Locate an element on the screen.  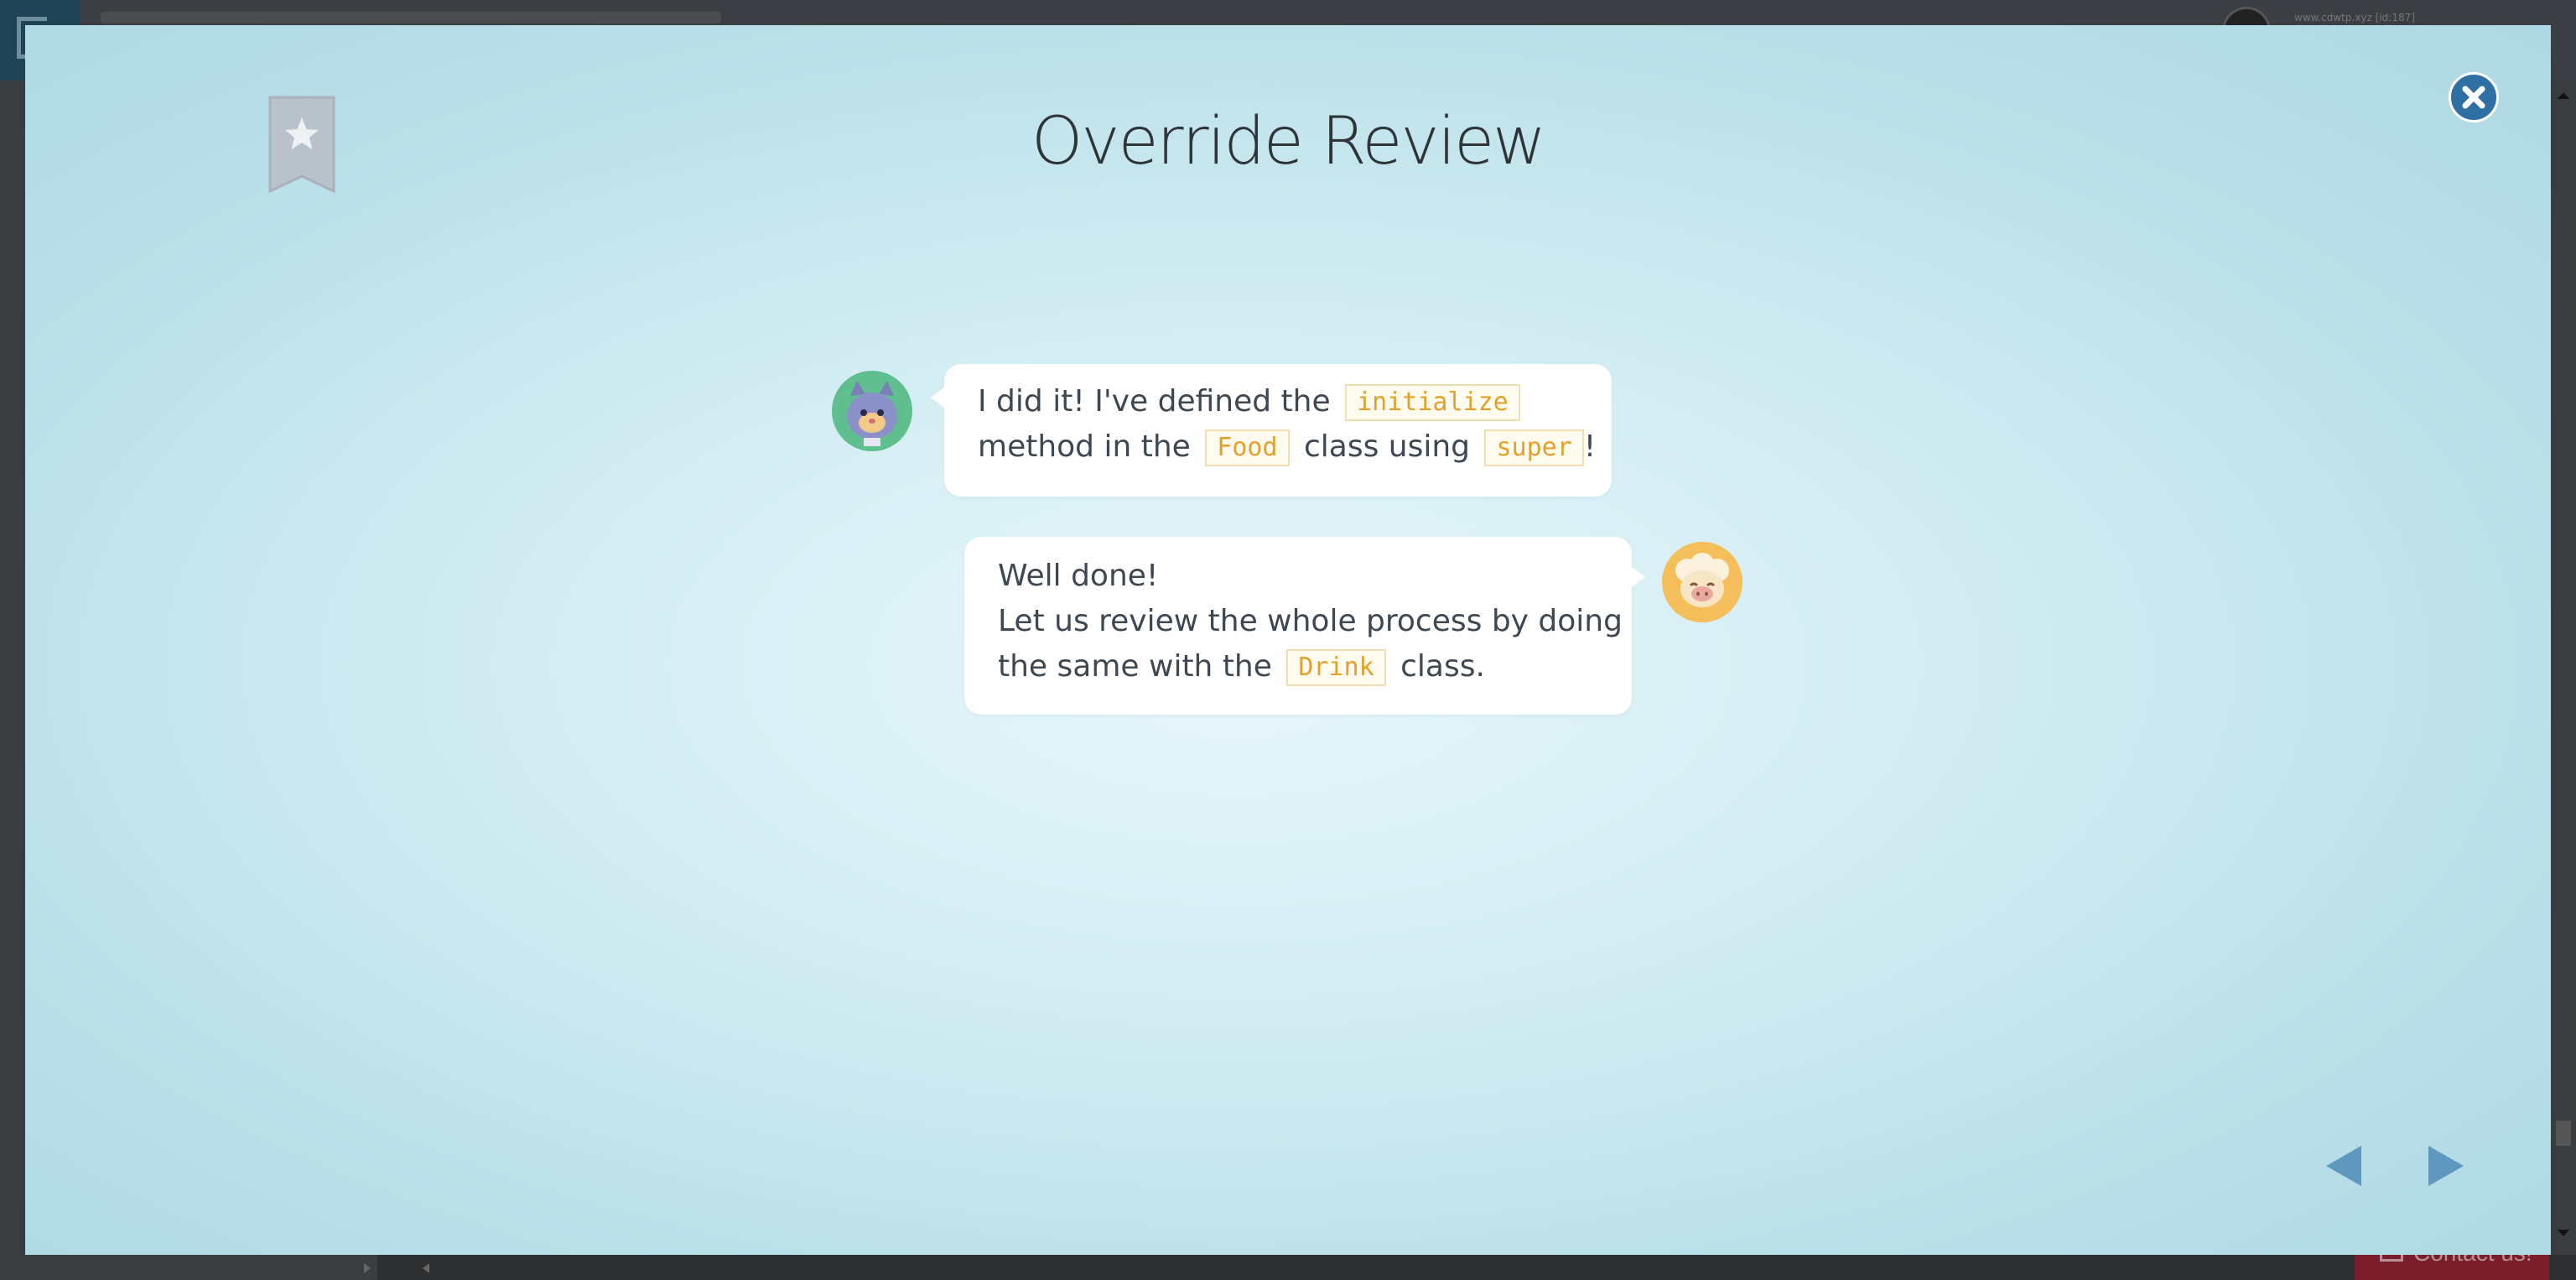
message-text: I did it! I've defined the is located at coordinates (1154, 401).